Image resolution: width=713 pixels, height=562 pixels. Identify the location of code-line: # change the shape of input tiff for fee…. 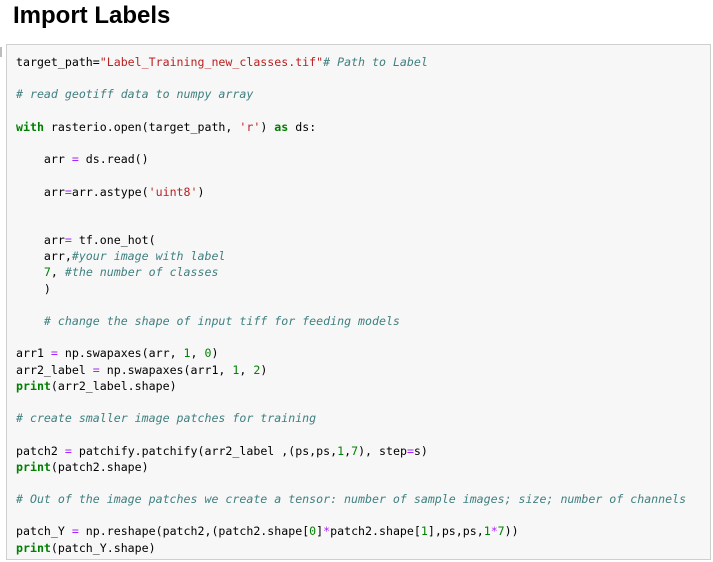
(351, 321).